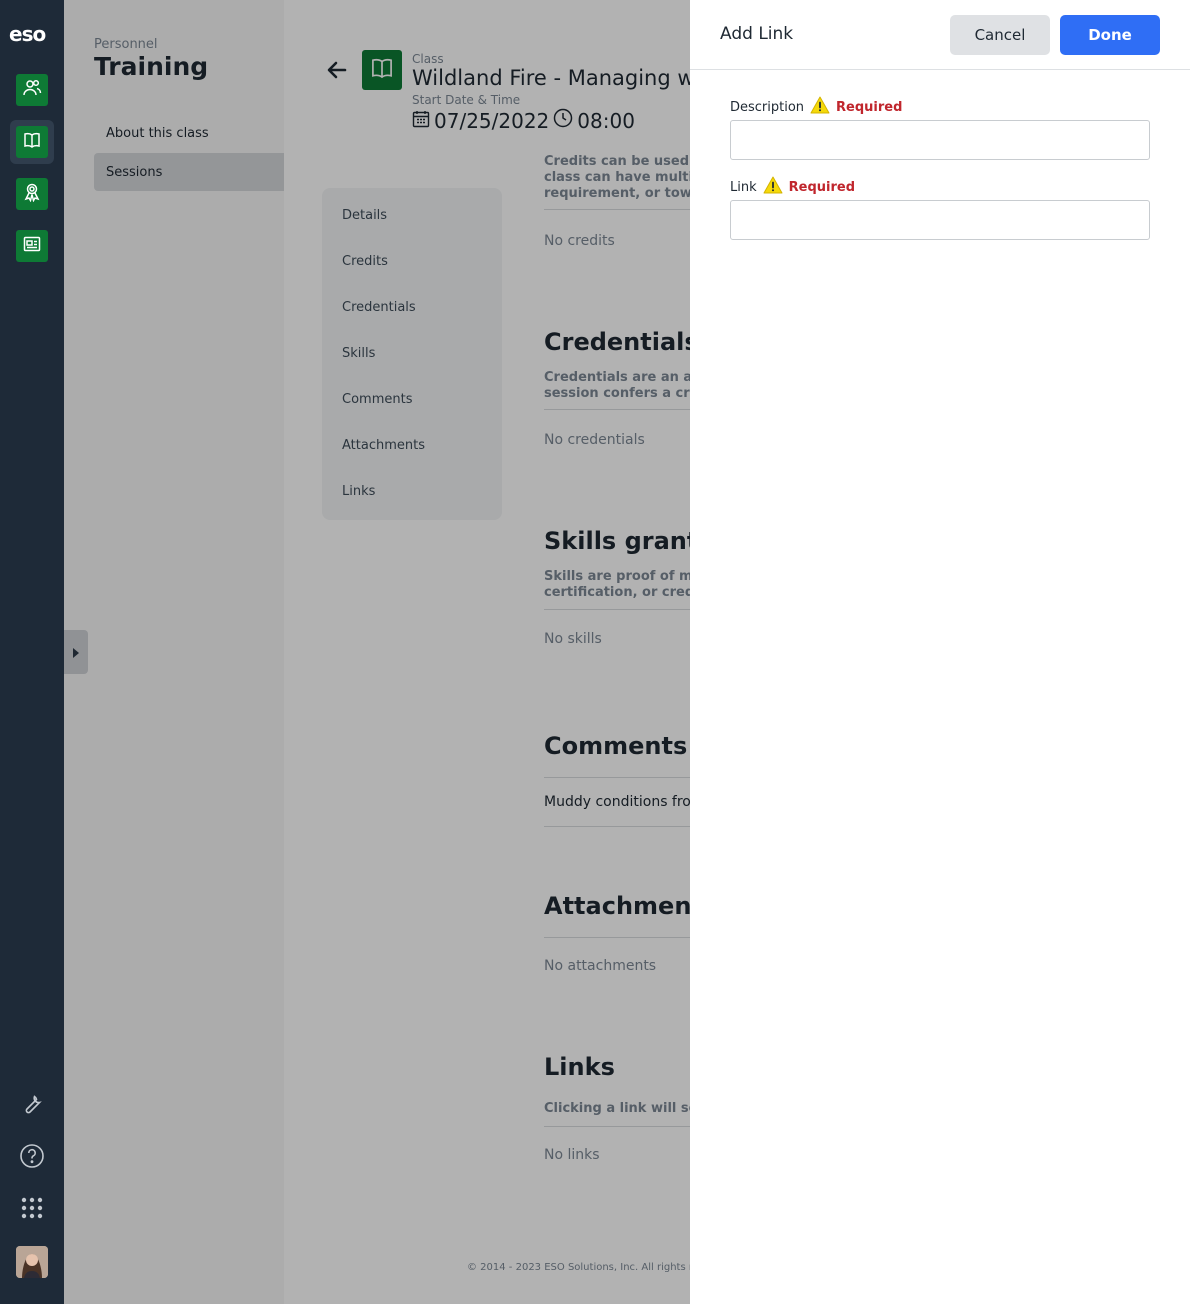 This screenshot has height=1304, width=1190. Describe the element at coordinates (1110, 35) in the screenshot. I see `done-button: Done` at that location.